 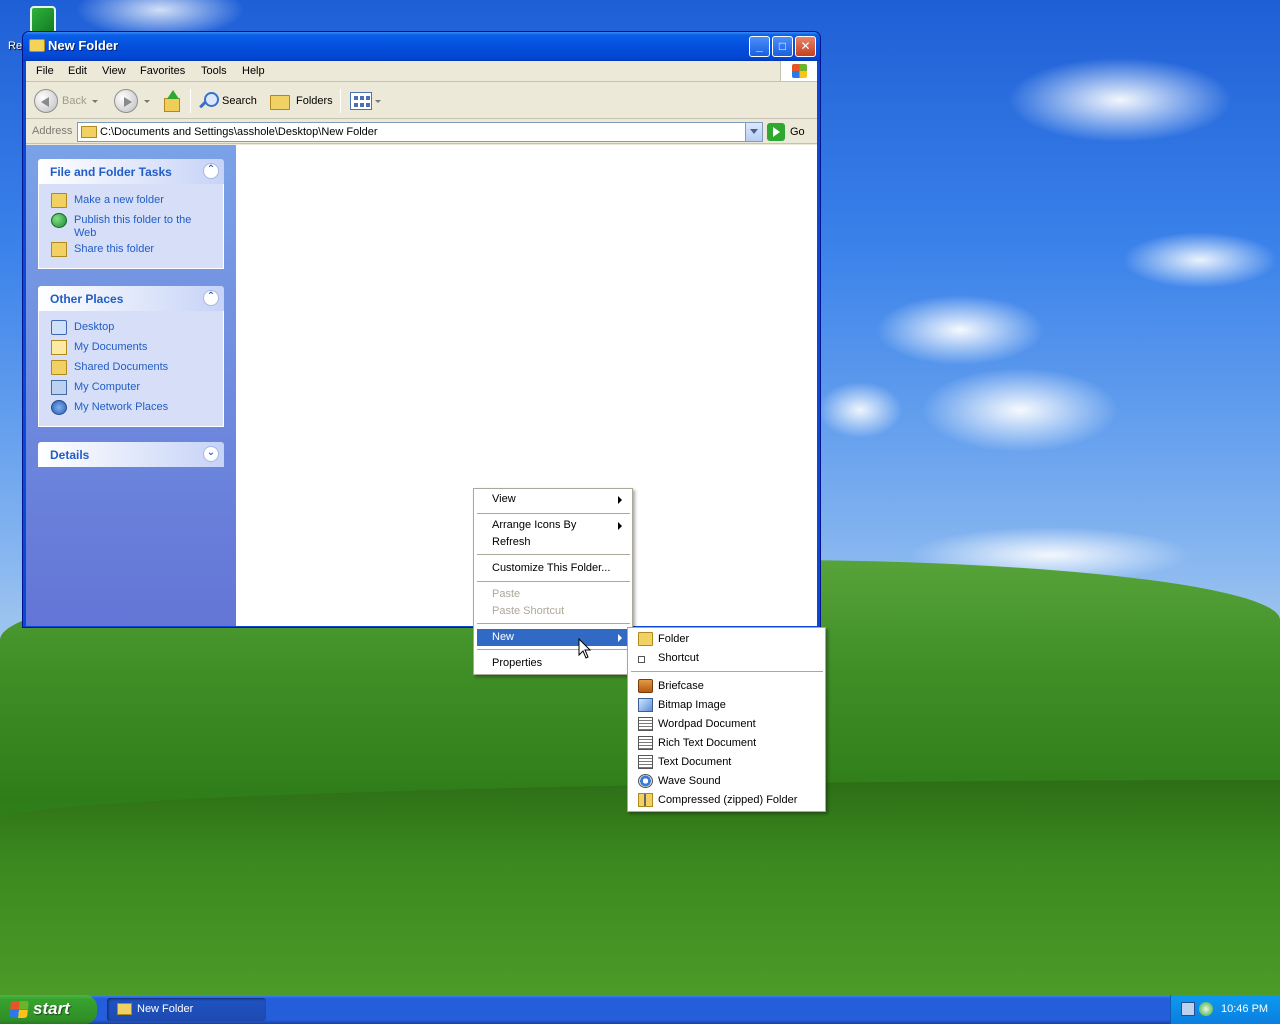 I want to click on new-folder-item: Folder, so click(x=727, y=639).